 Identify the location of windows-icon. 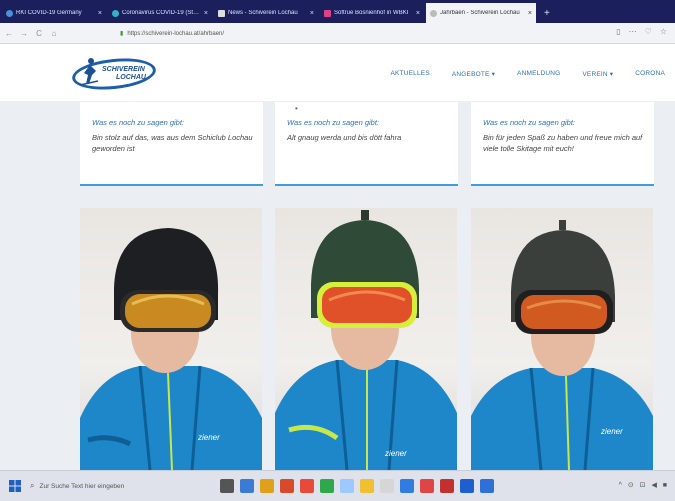
(15, 486).